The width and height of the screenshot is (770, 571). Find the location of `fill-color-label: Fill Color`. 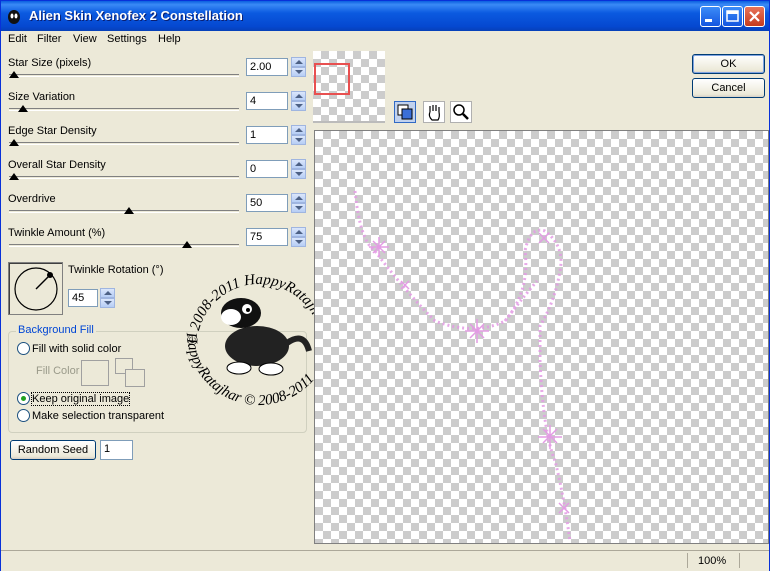

fill-color-label: Fill Color is located at coordinates (58, 371).